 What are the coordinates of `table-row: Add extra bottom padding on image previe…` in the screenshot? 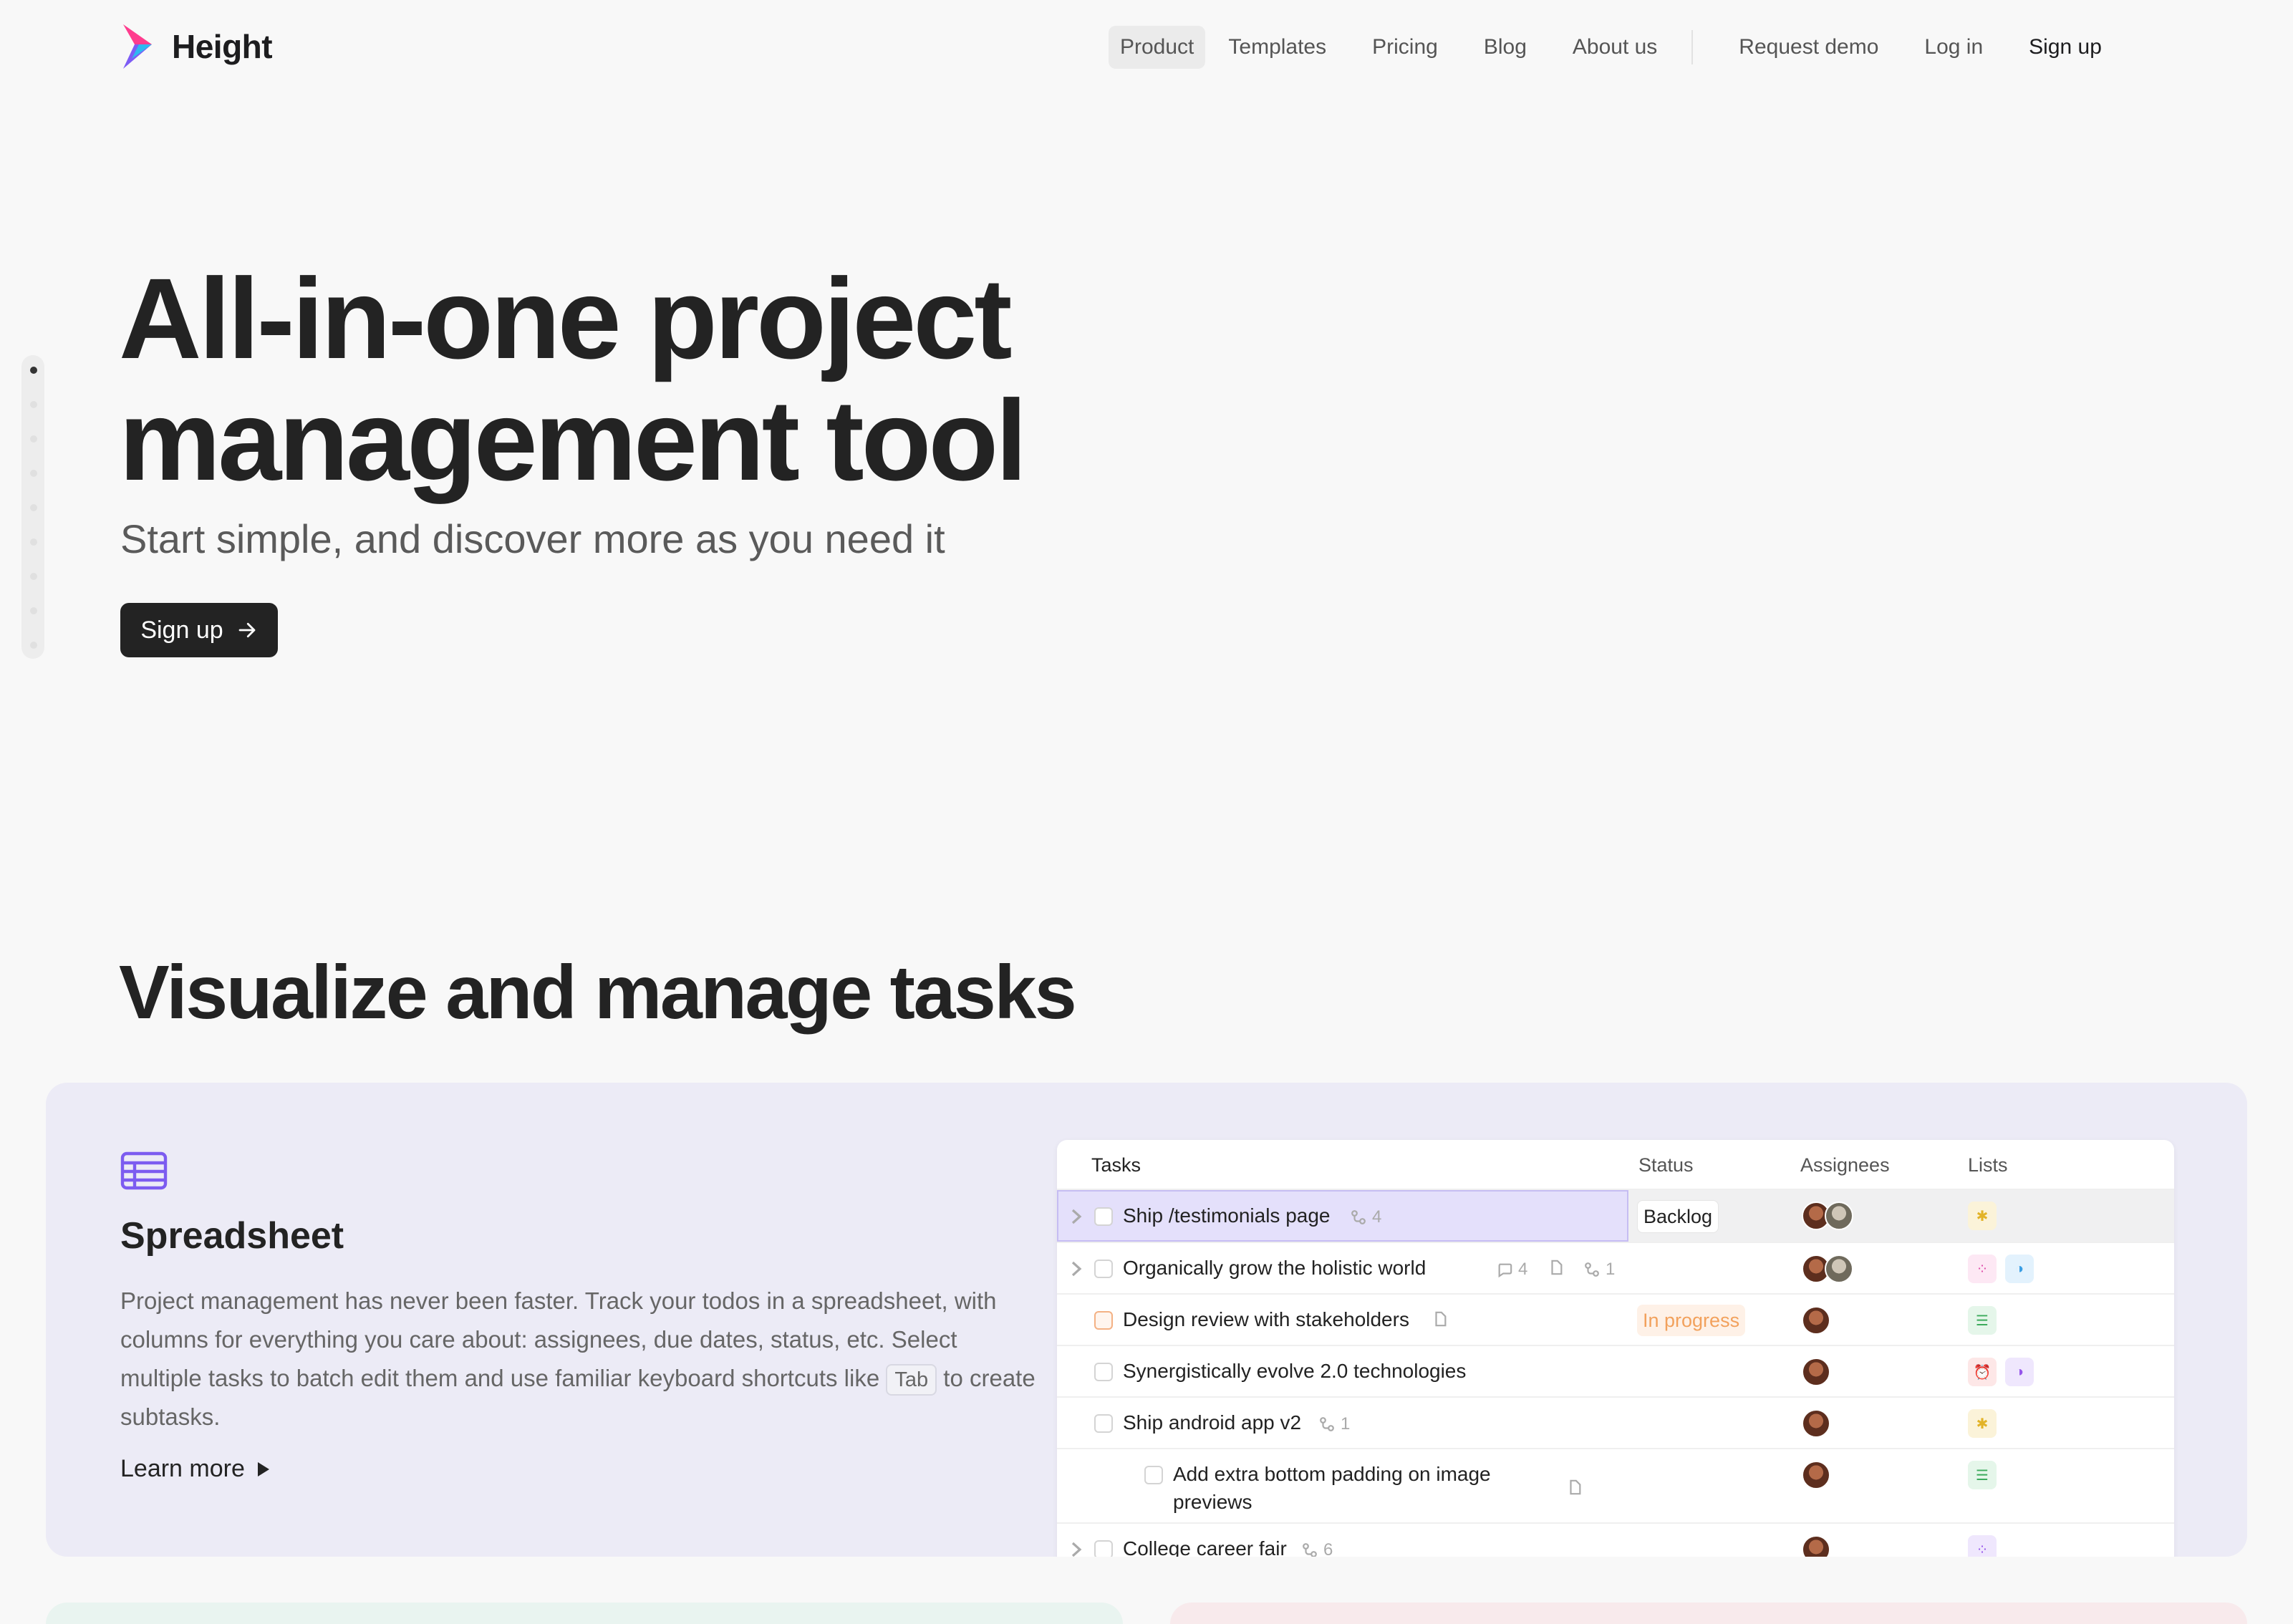 It's located at (1615, 1485).